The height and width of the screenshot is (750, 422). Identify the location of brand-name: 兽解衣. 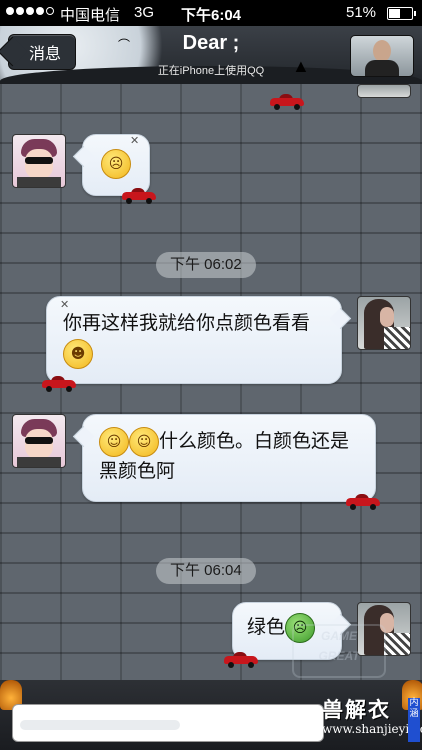
(356, 709).